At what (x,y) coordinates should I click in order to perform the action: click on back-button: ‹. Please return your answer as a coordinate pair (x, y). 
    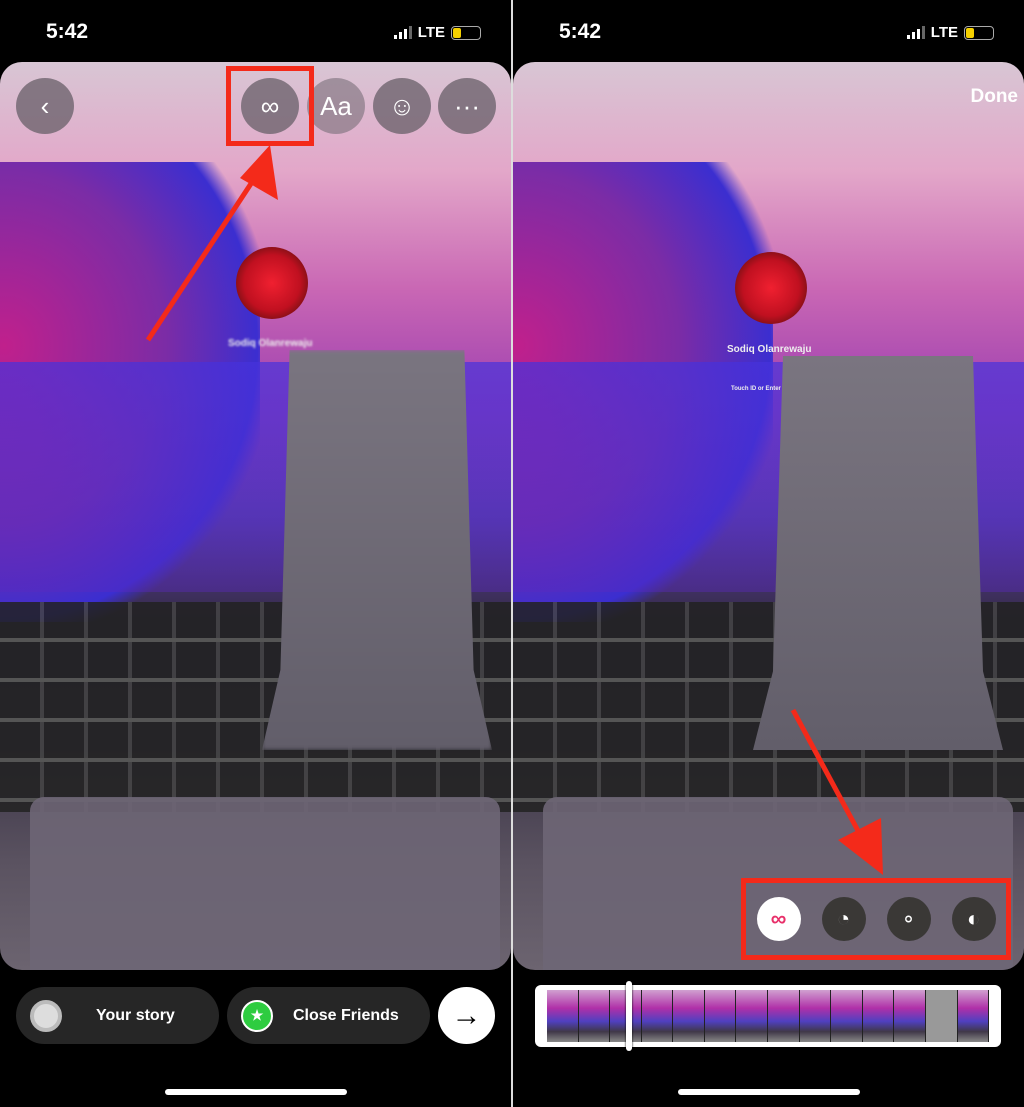
    Looking at the image, I should click on (45, 106).